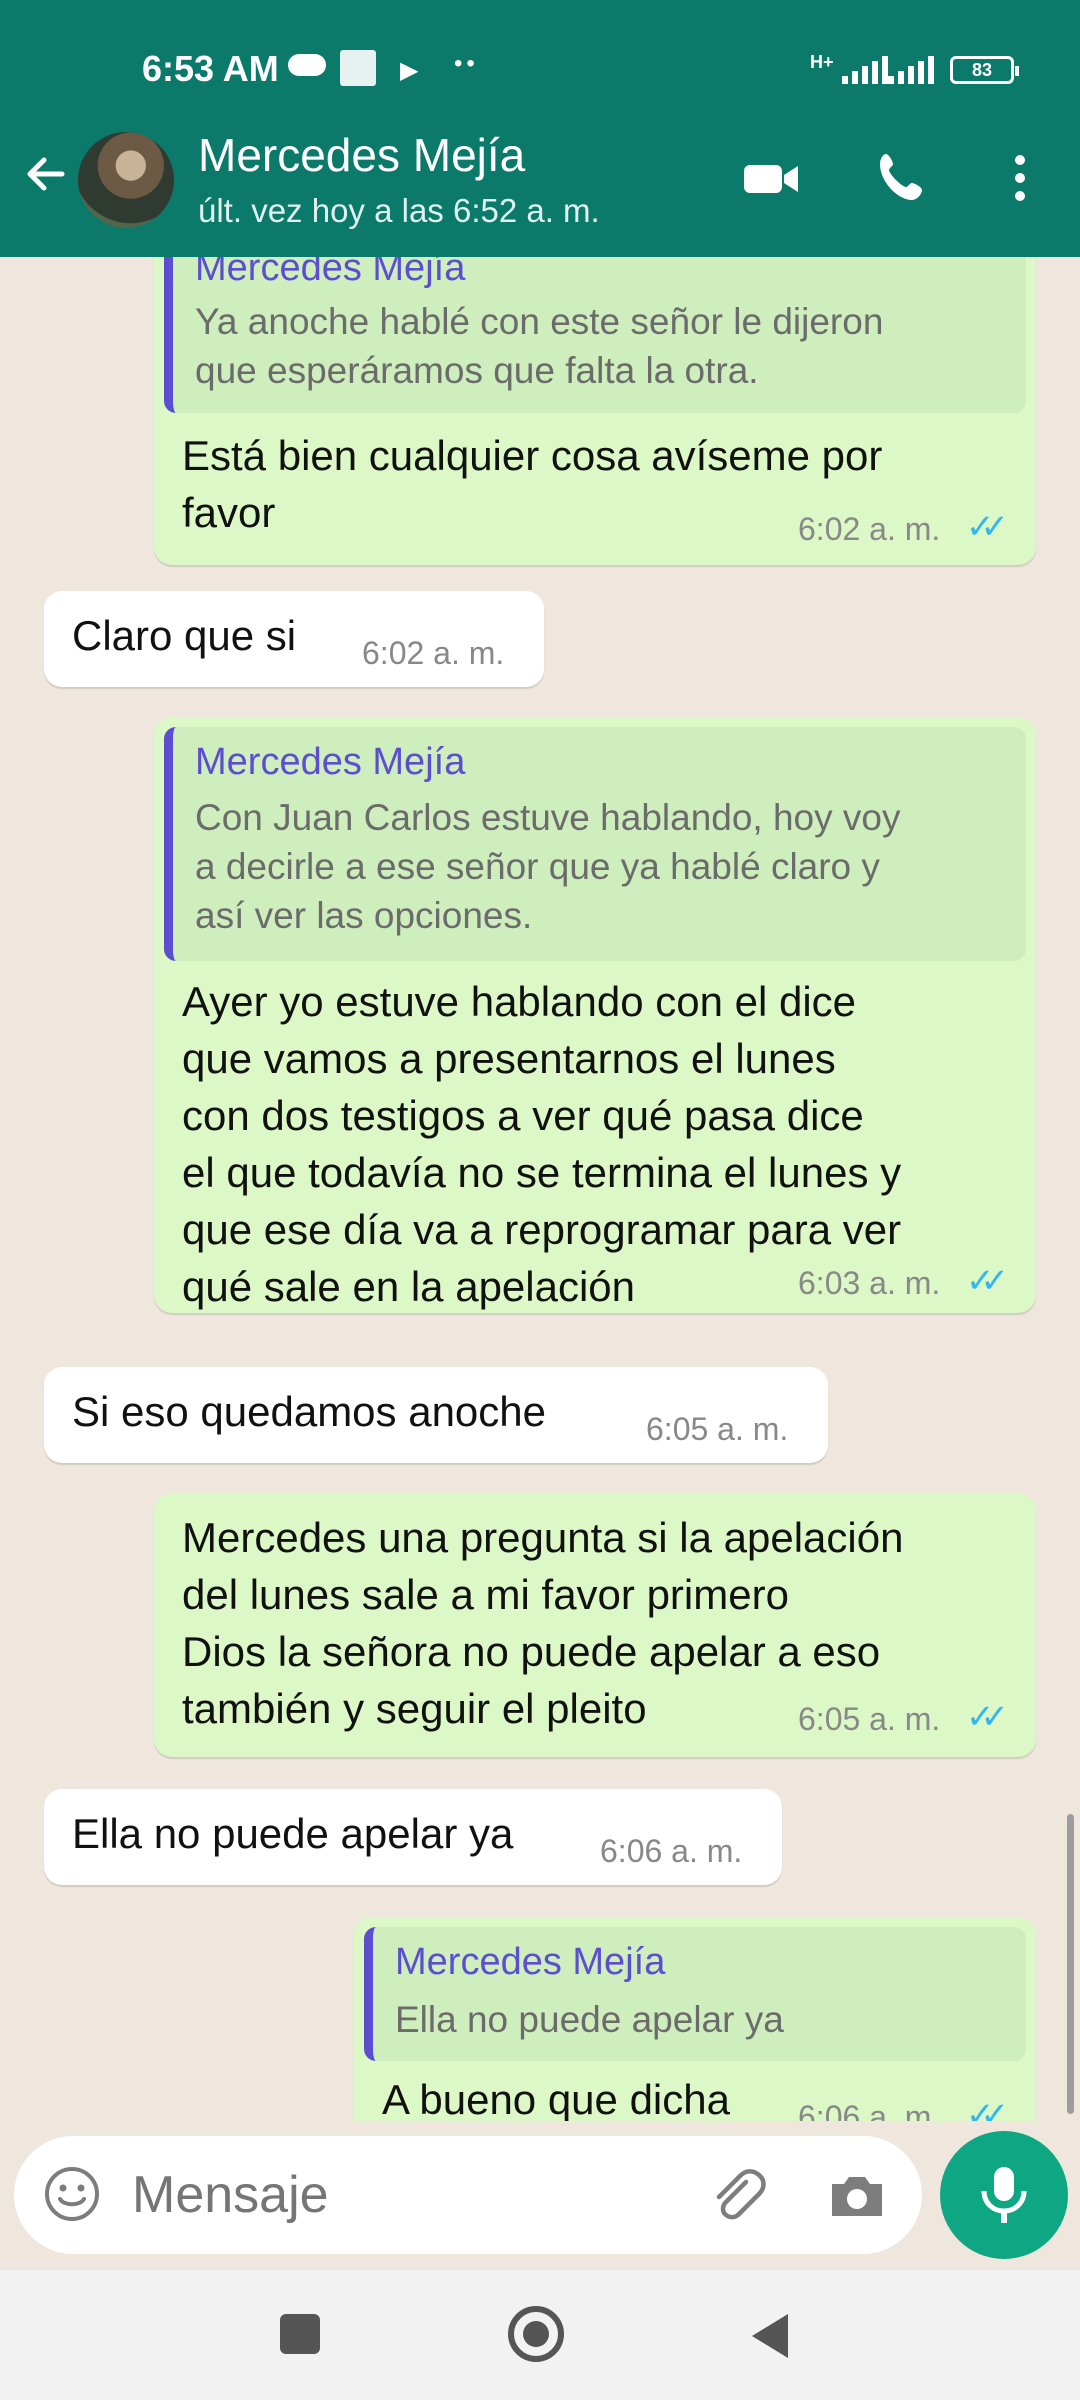 The image size is (1080, 2400). I want to click on message-text-line: con dos testigos a ver qué pasa dice, so click(523, 1115).